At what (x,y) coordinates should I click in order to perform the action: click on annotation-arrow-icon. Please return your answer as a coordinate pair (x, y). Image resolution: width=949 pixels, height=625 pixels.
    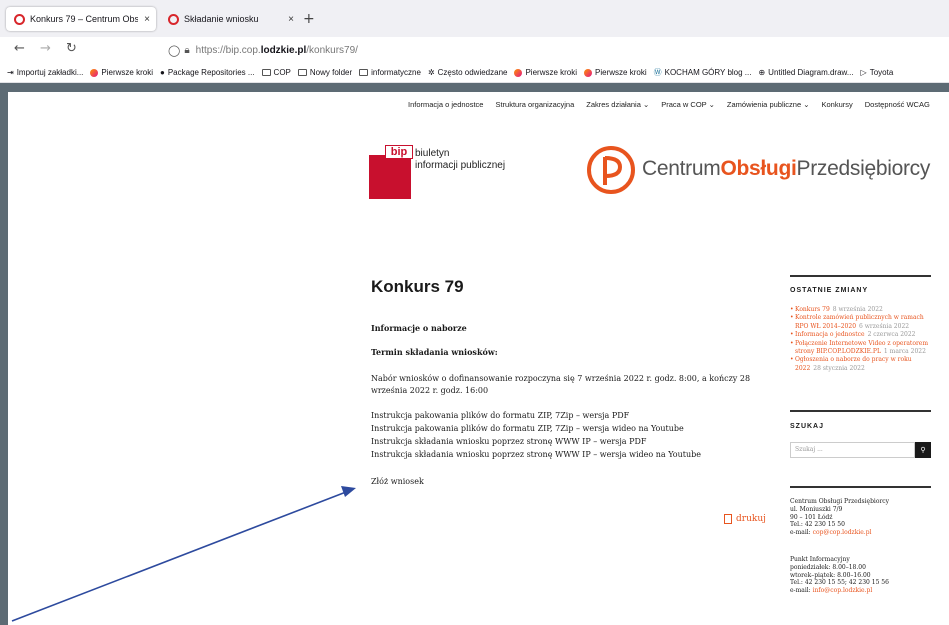
    Looking at the image, I should click on (183, 554).